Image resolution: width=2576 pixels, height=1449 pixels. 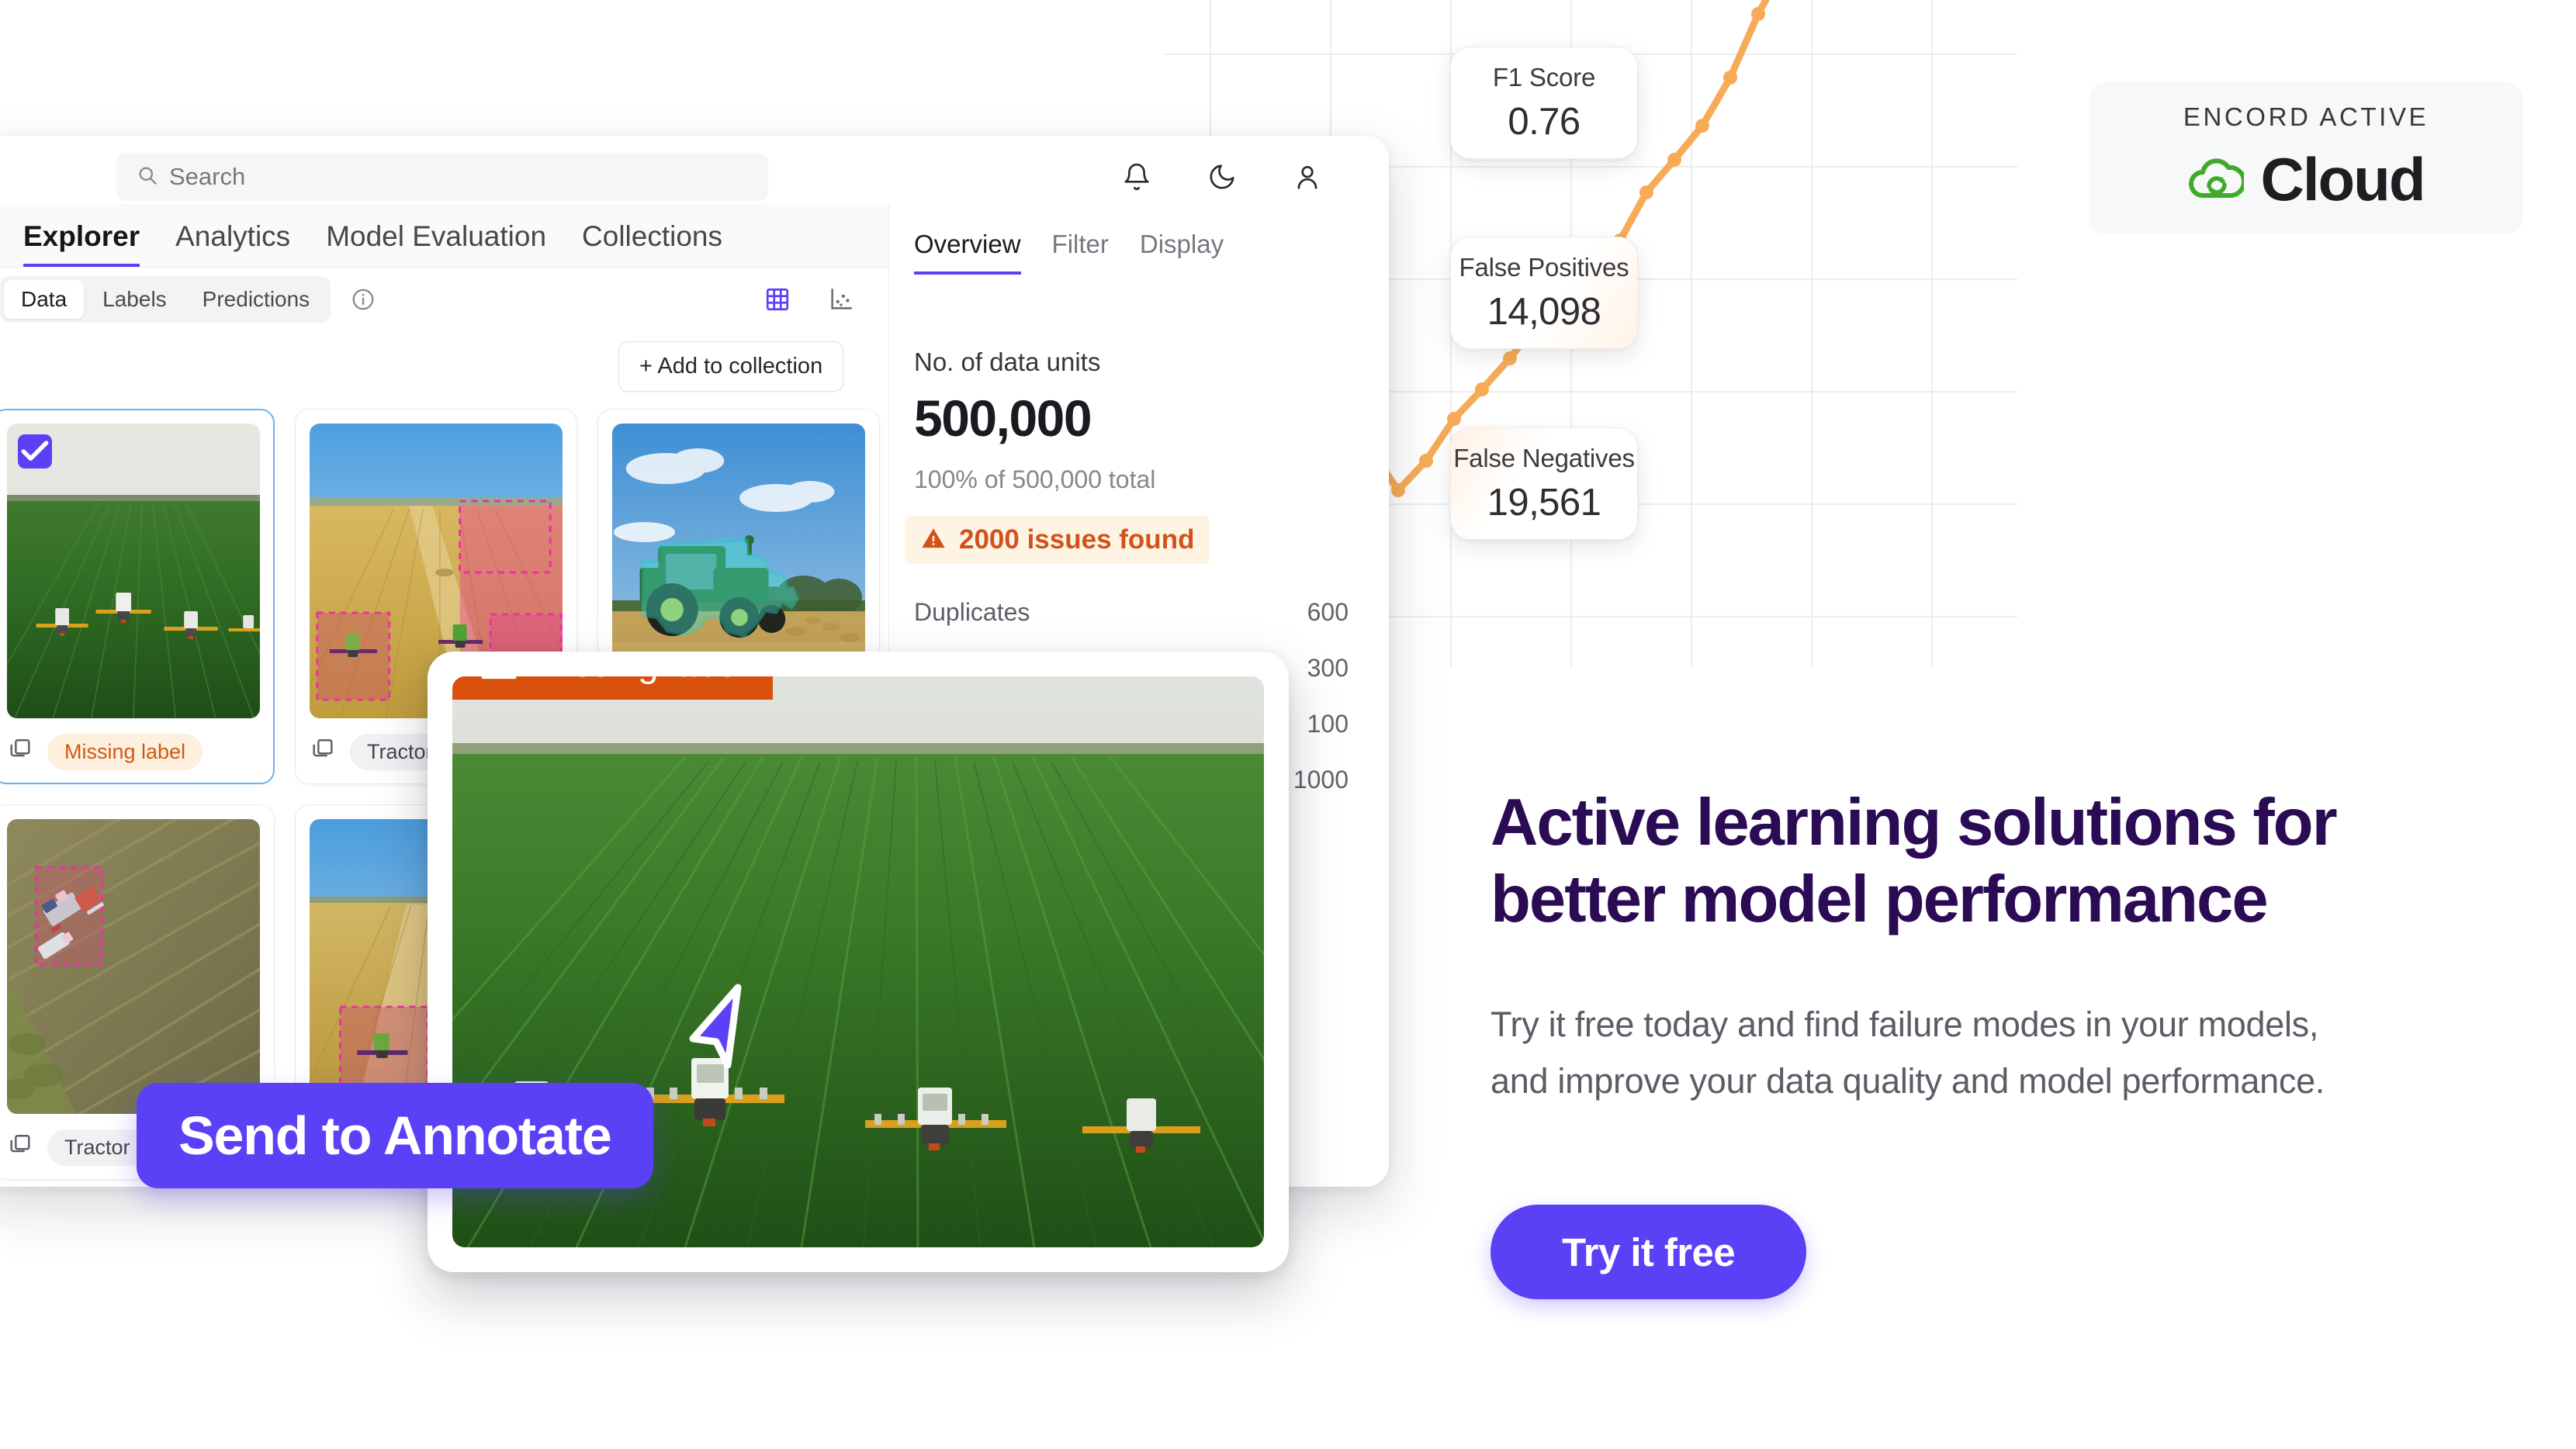 I want to click on issues-found-text: 2000 issues found, so click(x=1077, y=539).